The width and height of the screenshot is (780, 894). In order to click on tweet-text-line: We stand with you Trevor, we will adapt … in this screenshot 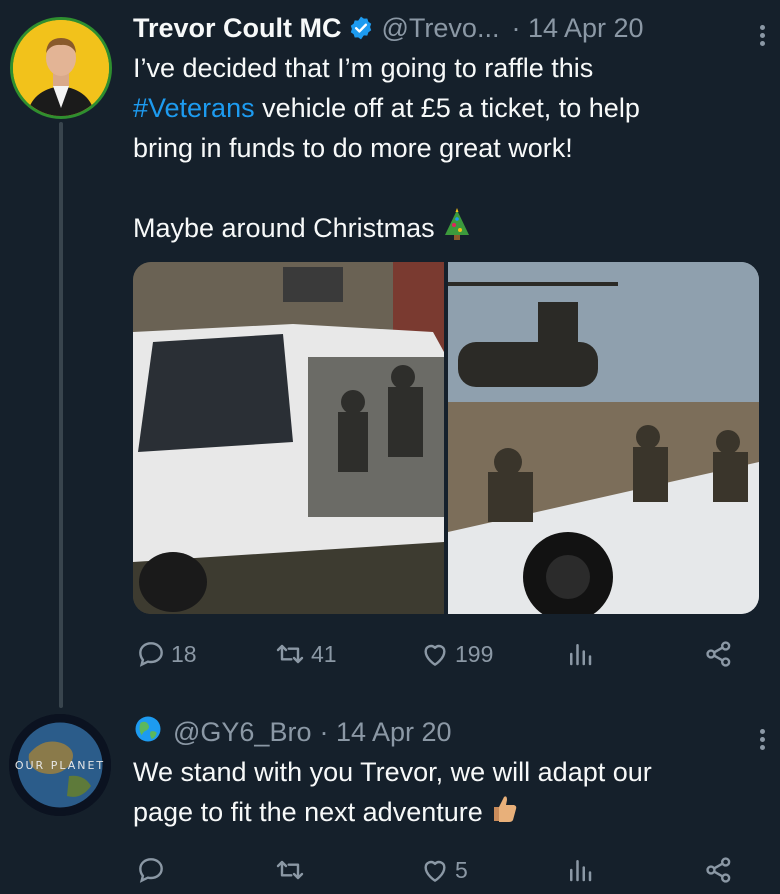, I will do `click(392, 772)`.